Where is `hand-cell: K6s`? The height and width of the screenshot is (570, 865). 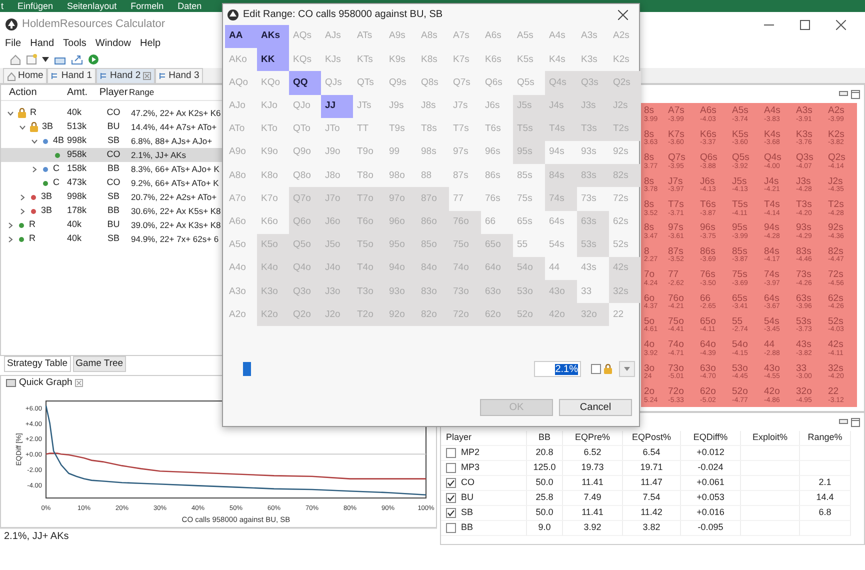
hand-cell: K6s is located at coordinates (497, 60).